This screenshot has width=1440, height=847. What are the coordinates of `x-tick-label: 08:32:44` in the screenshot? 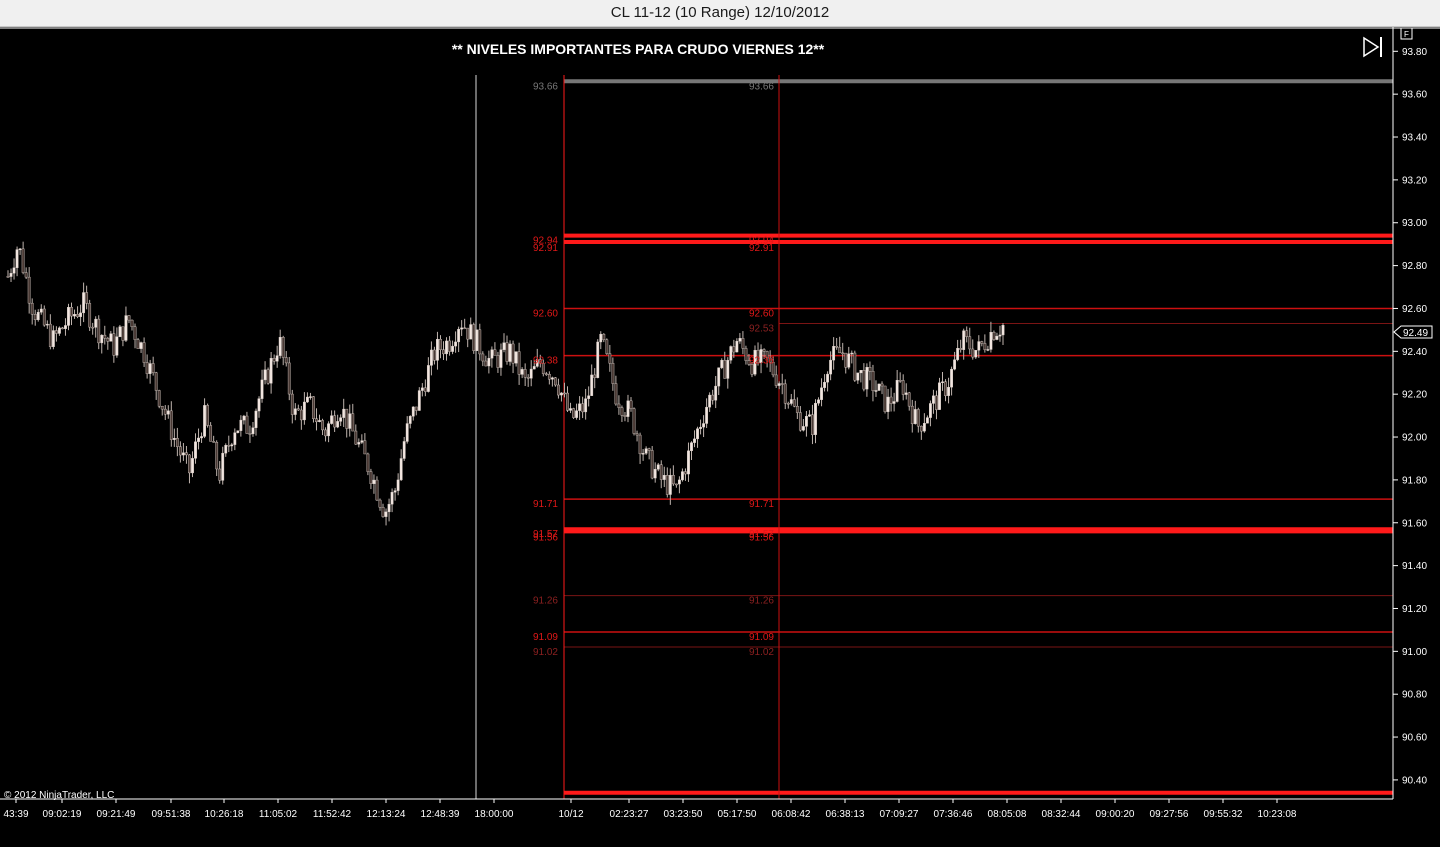 It's located at (1061, 814).